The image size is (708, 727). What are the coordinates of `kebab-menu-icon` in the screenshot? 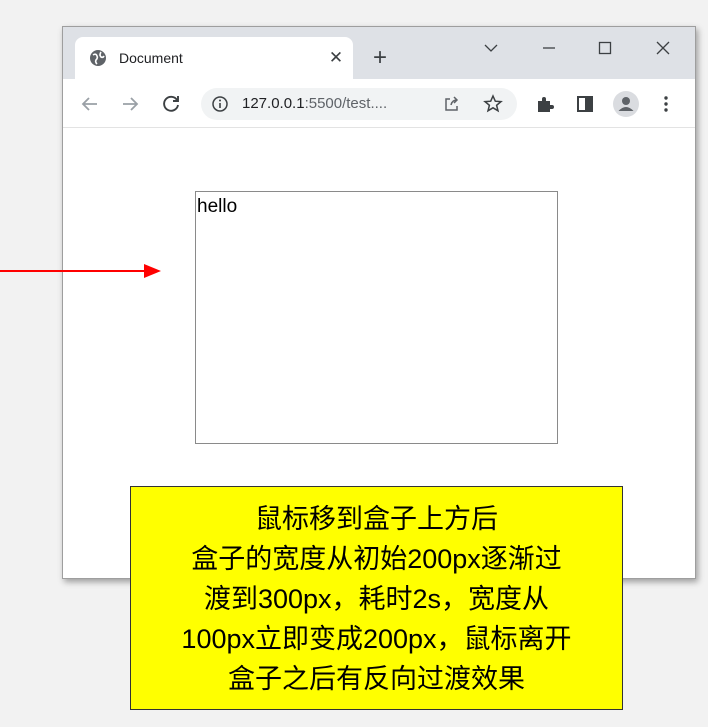 It's located at (666, 104).